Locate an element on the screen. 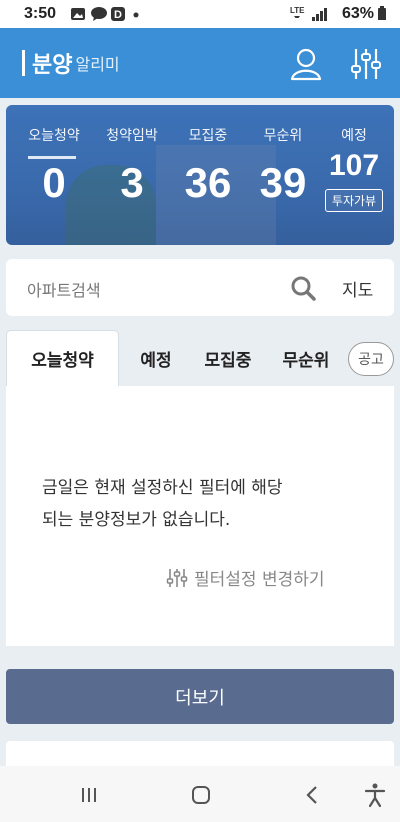 The height and width of the screenshot is (822, 400). signal-icon is located at coordinates (319, 14).